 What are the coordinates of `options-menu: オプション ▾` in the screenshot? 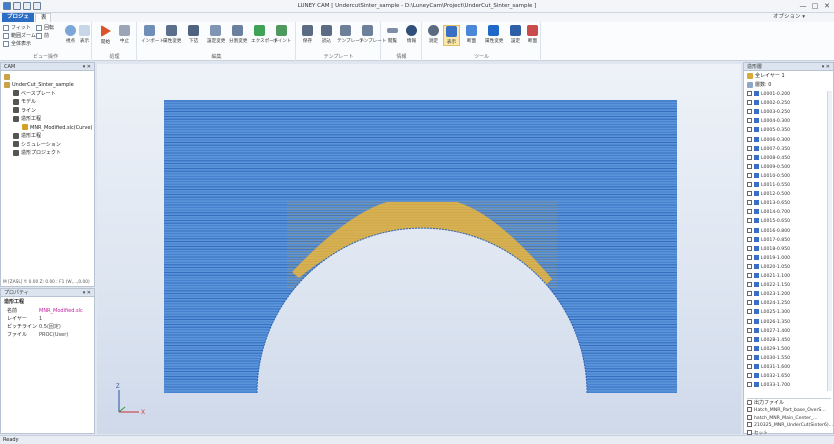 It's located at (789, 17).